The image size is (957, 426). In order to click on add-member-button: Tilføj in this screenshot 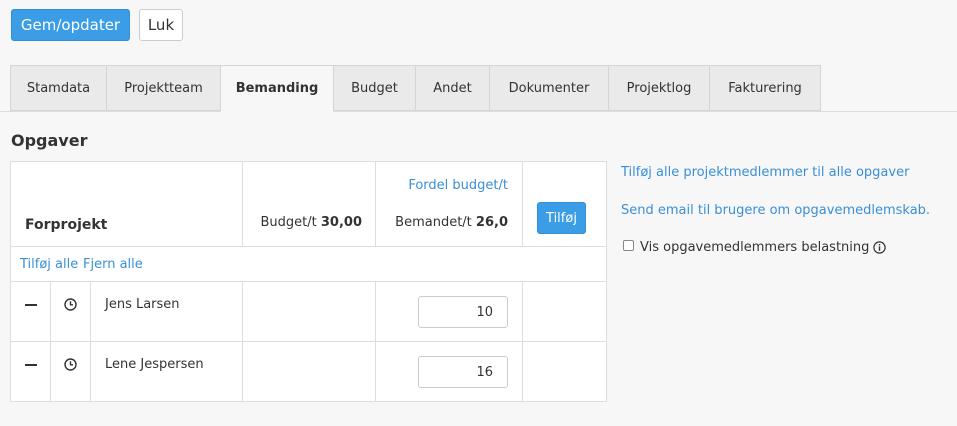, I will do `click(561, 218)`.